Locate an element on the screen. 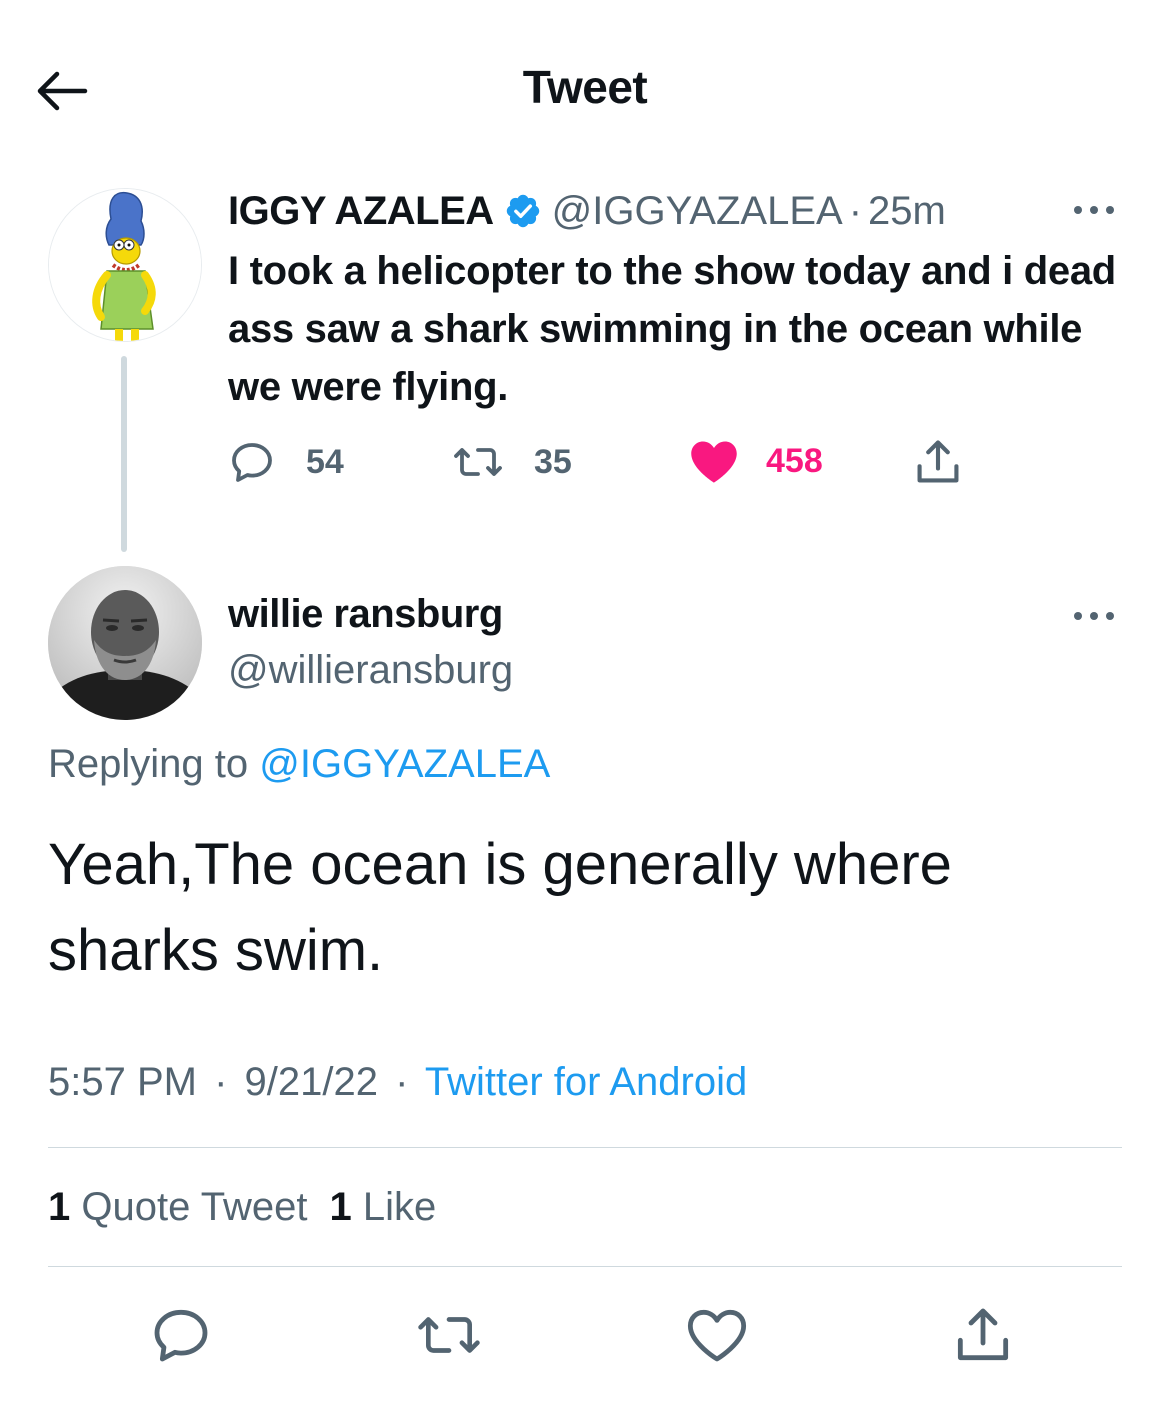  tweet-time: 5:57 PM is located at coordinates (122, 1082).